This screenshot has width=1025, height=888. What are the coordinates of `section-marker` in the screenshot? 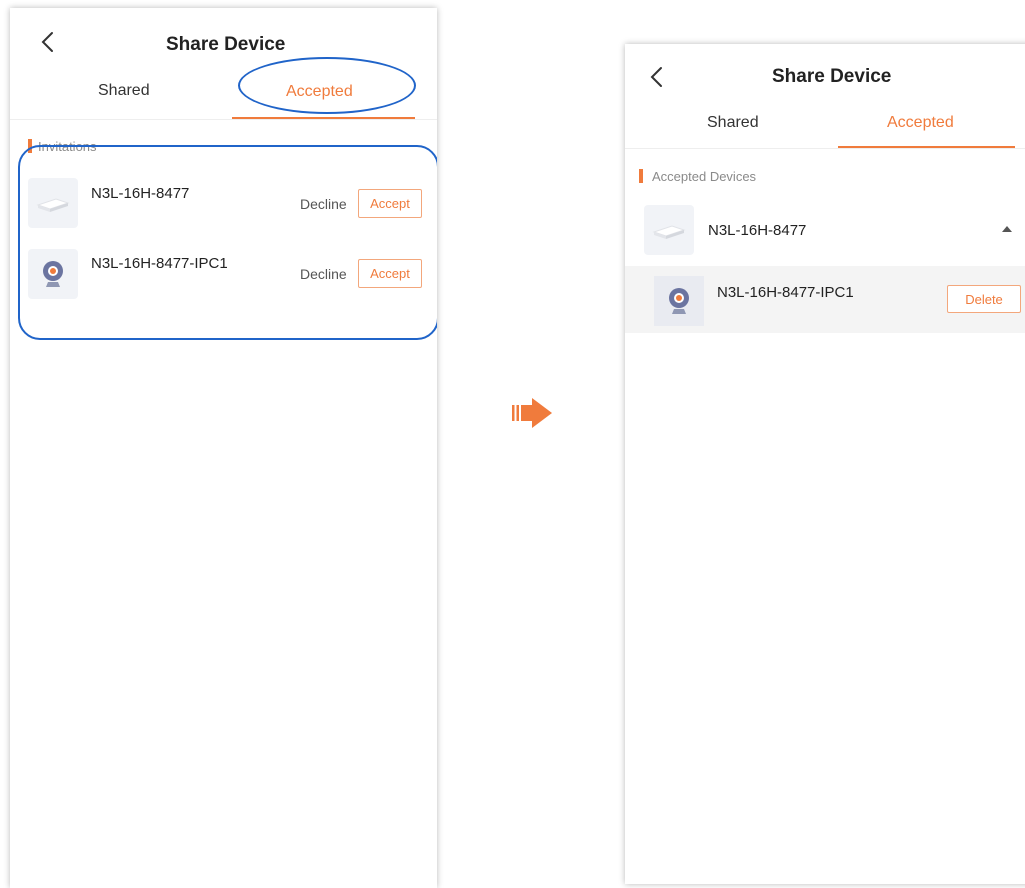 It's located at (641, 176).